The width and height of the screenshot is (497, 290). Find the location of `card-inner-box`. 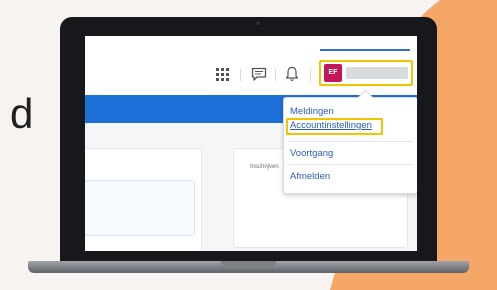

card-inner-box is located at coordinates (140, 208).